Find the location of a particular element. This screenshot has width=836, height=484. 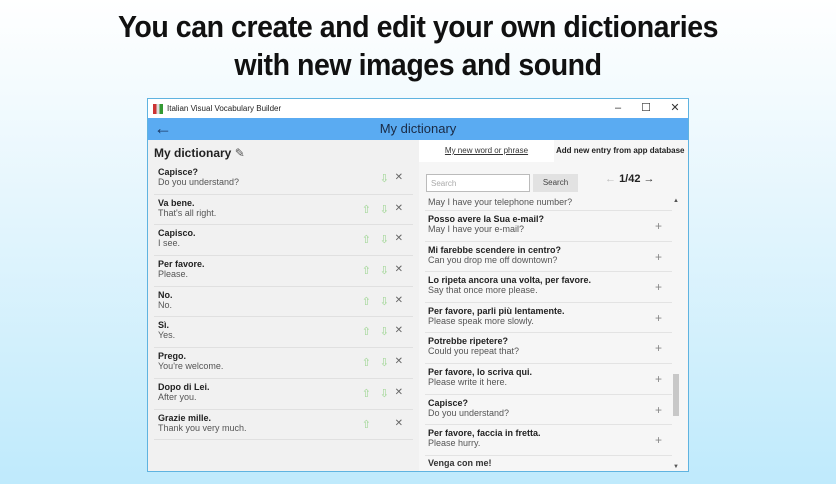

english-text: After you. is located at coordinates (177, 396).